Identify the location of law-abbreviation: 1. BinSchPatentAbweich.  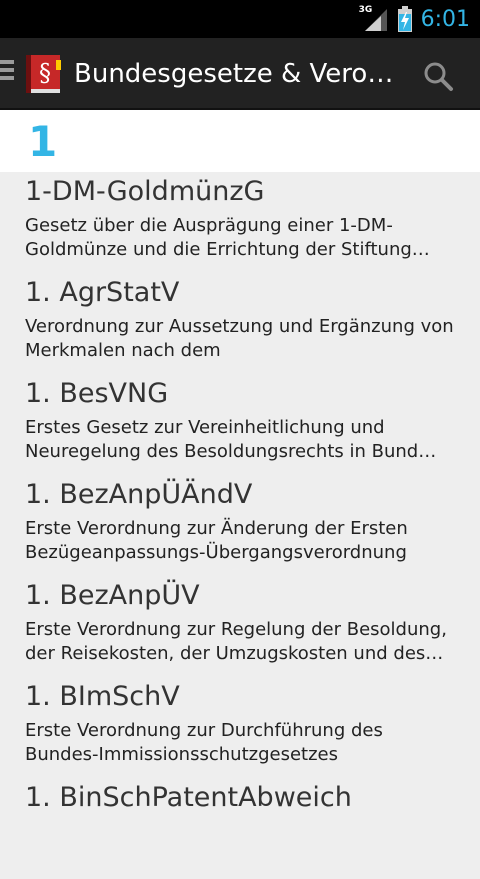
(188, 797).